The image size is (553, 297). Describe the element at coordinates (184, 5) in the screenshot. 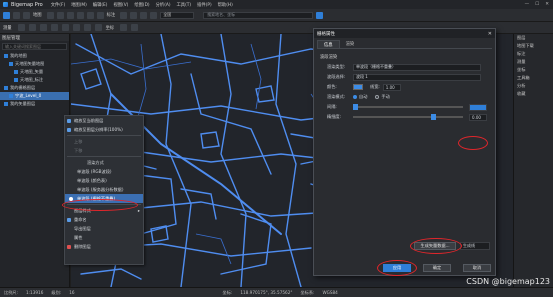

I see `menu-tools: 工具(T)` at that location.